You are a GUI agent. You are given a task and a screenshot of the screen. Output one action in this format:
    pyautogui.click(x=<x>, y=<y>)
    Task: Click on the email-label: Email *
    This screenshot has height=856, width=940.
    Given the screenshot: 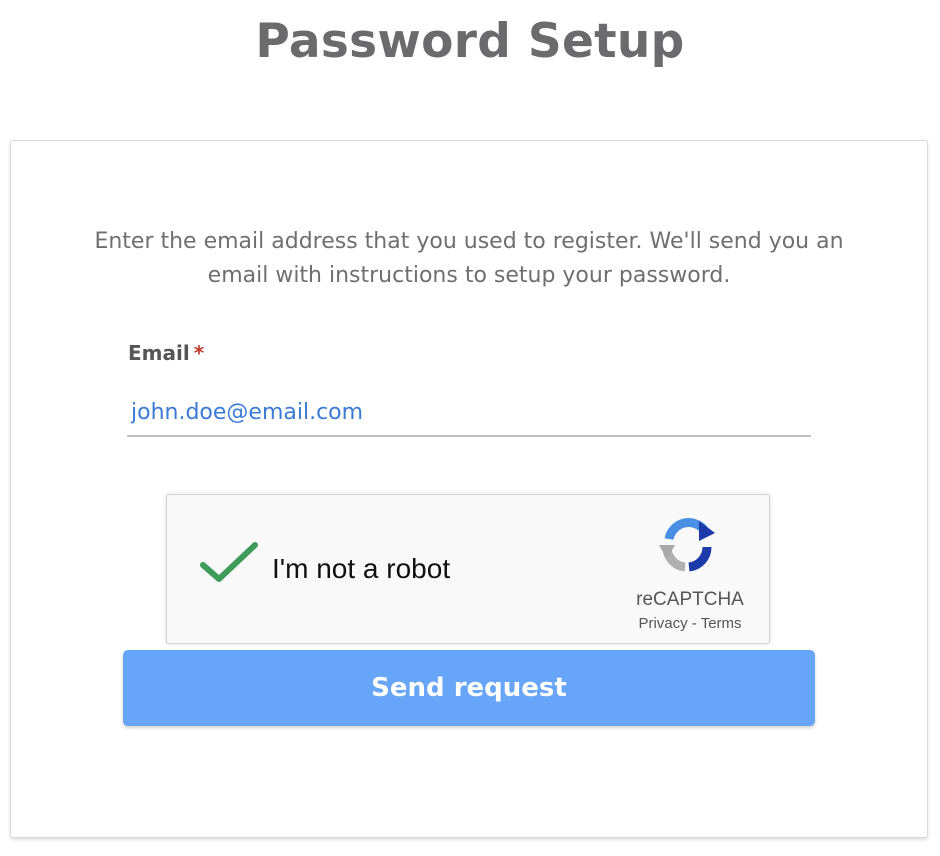 What is the action you would take?
    pyautogui.click(x=166, y=353)
    